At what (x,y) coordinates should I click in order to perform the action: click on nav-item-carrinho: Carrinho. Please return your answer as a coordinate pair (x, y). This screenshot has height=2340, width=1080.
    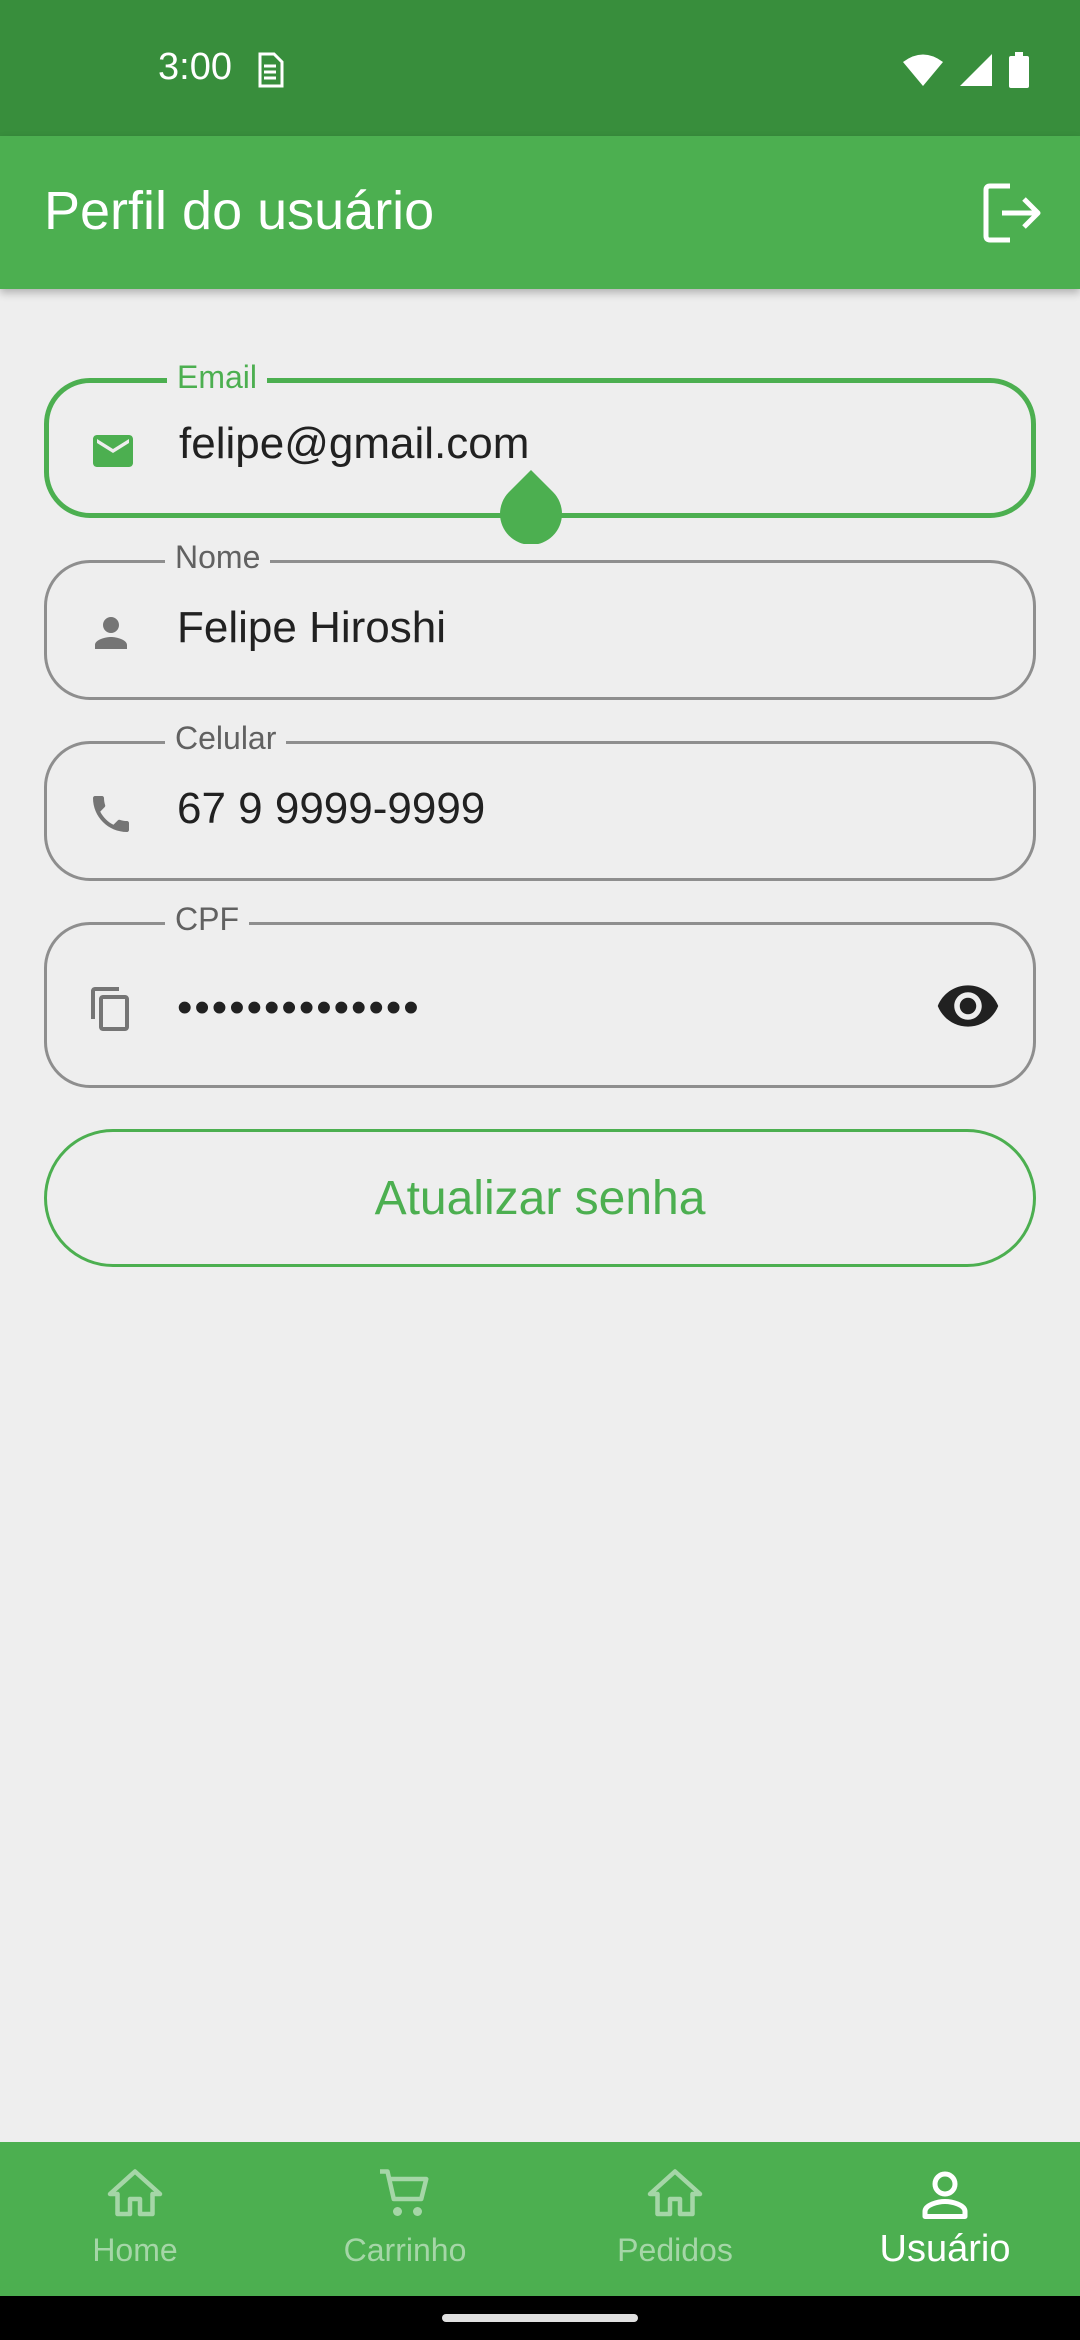
    Looking at the image, I should click on (405, 2219).